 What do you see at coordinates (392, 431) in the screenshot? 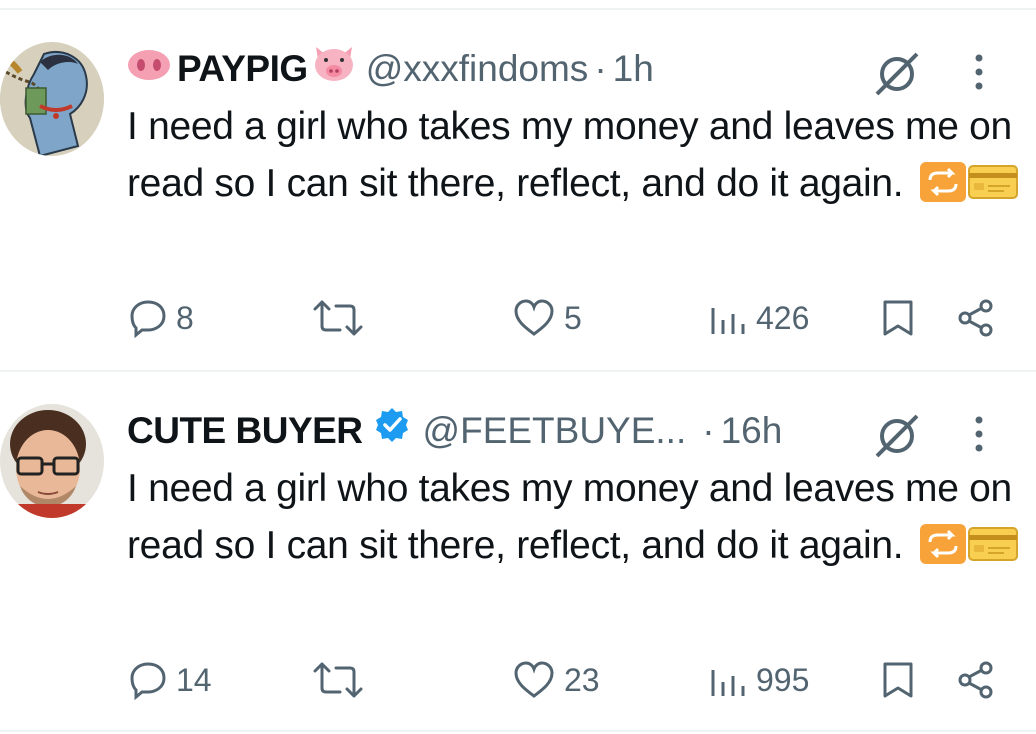
I see `verified-badge-icon` at bounding box center [392, 431].